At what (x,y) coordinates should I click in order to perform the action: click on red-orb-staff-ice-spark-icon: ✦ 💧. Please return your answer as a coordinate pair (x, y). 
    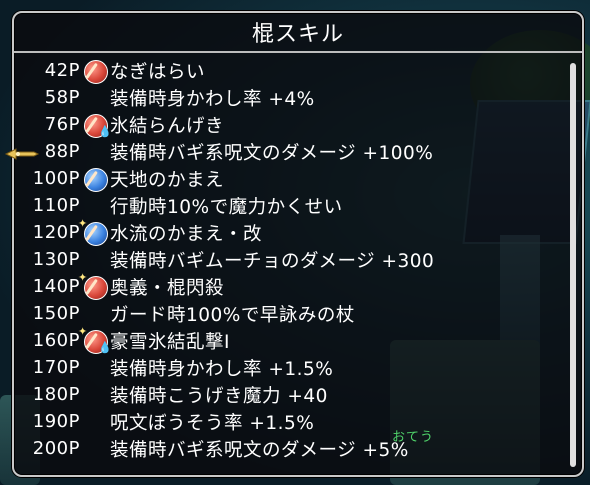
    Looking at the image, I should click on (95, 339).